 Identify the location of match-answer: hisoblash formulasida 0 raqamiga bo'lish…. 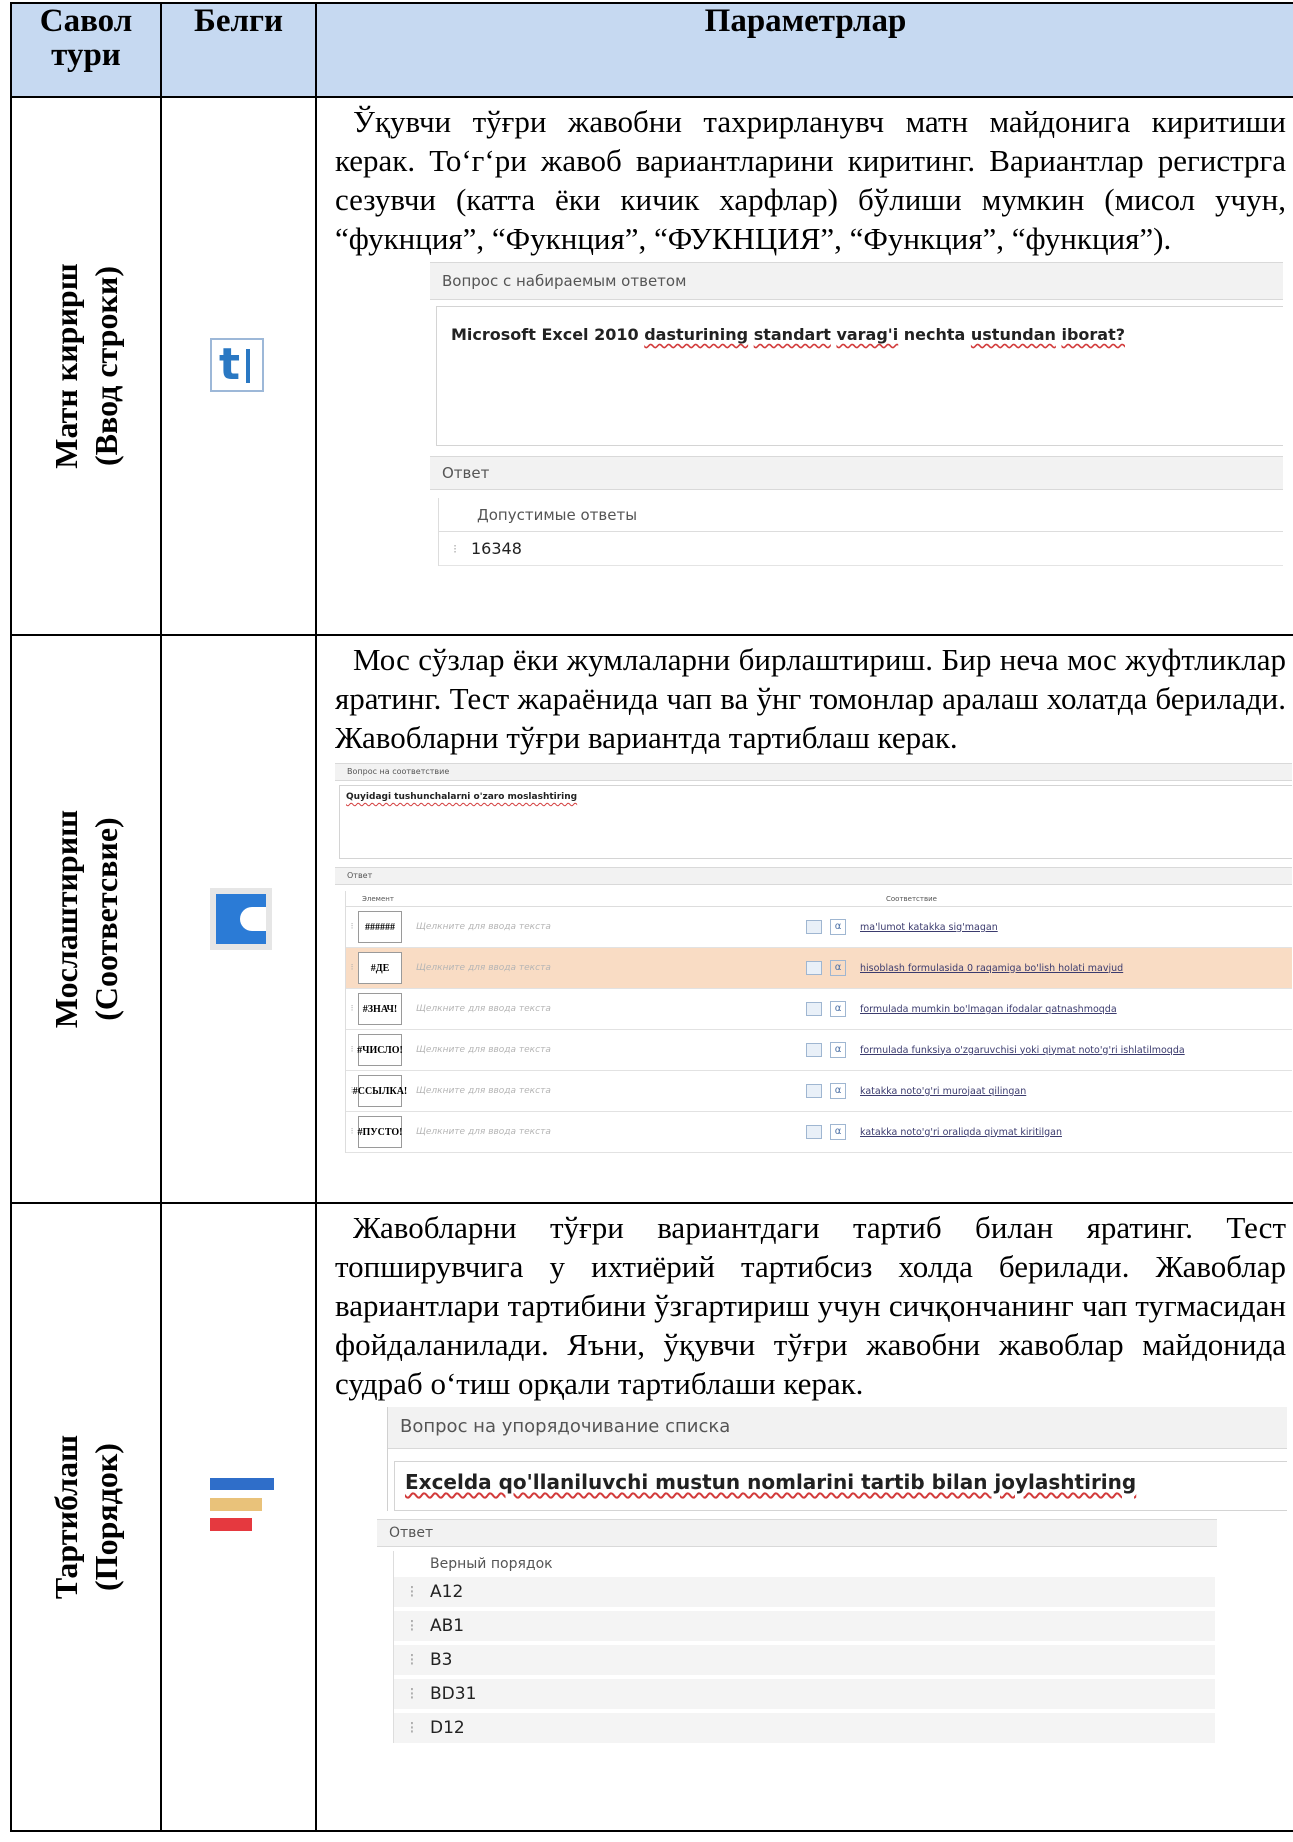
(991, 968).